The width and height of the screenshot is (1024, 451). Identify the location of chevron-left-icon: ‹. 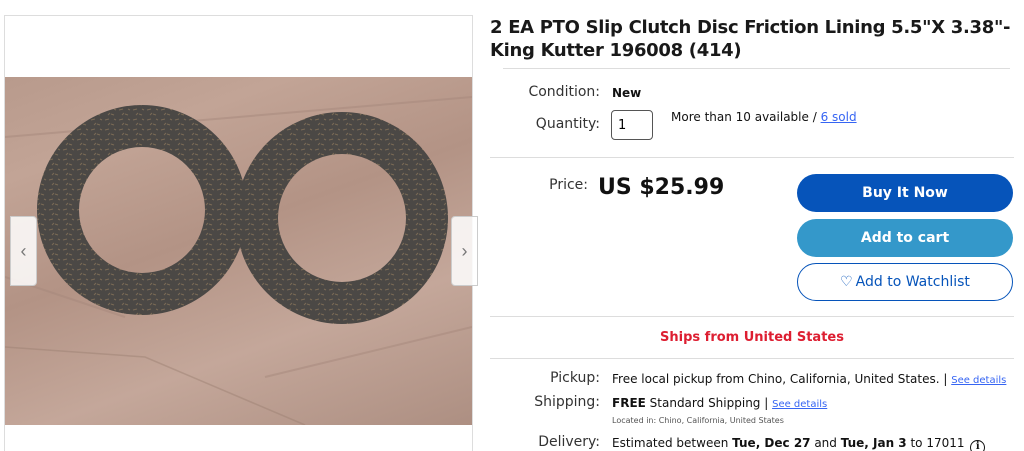
(23, 250).